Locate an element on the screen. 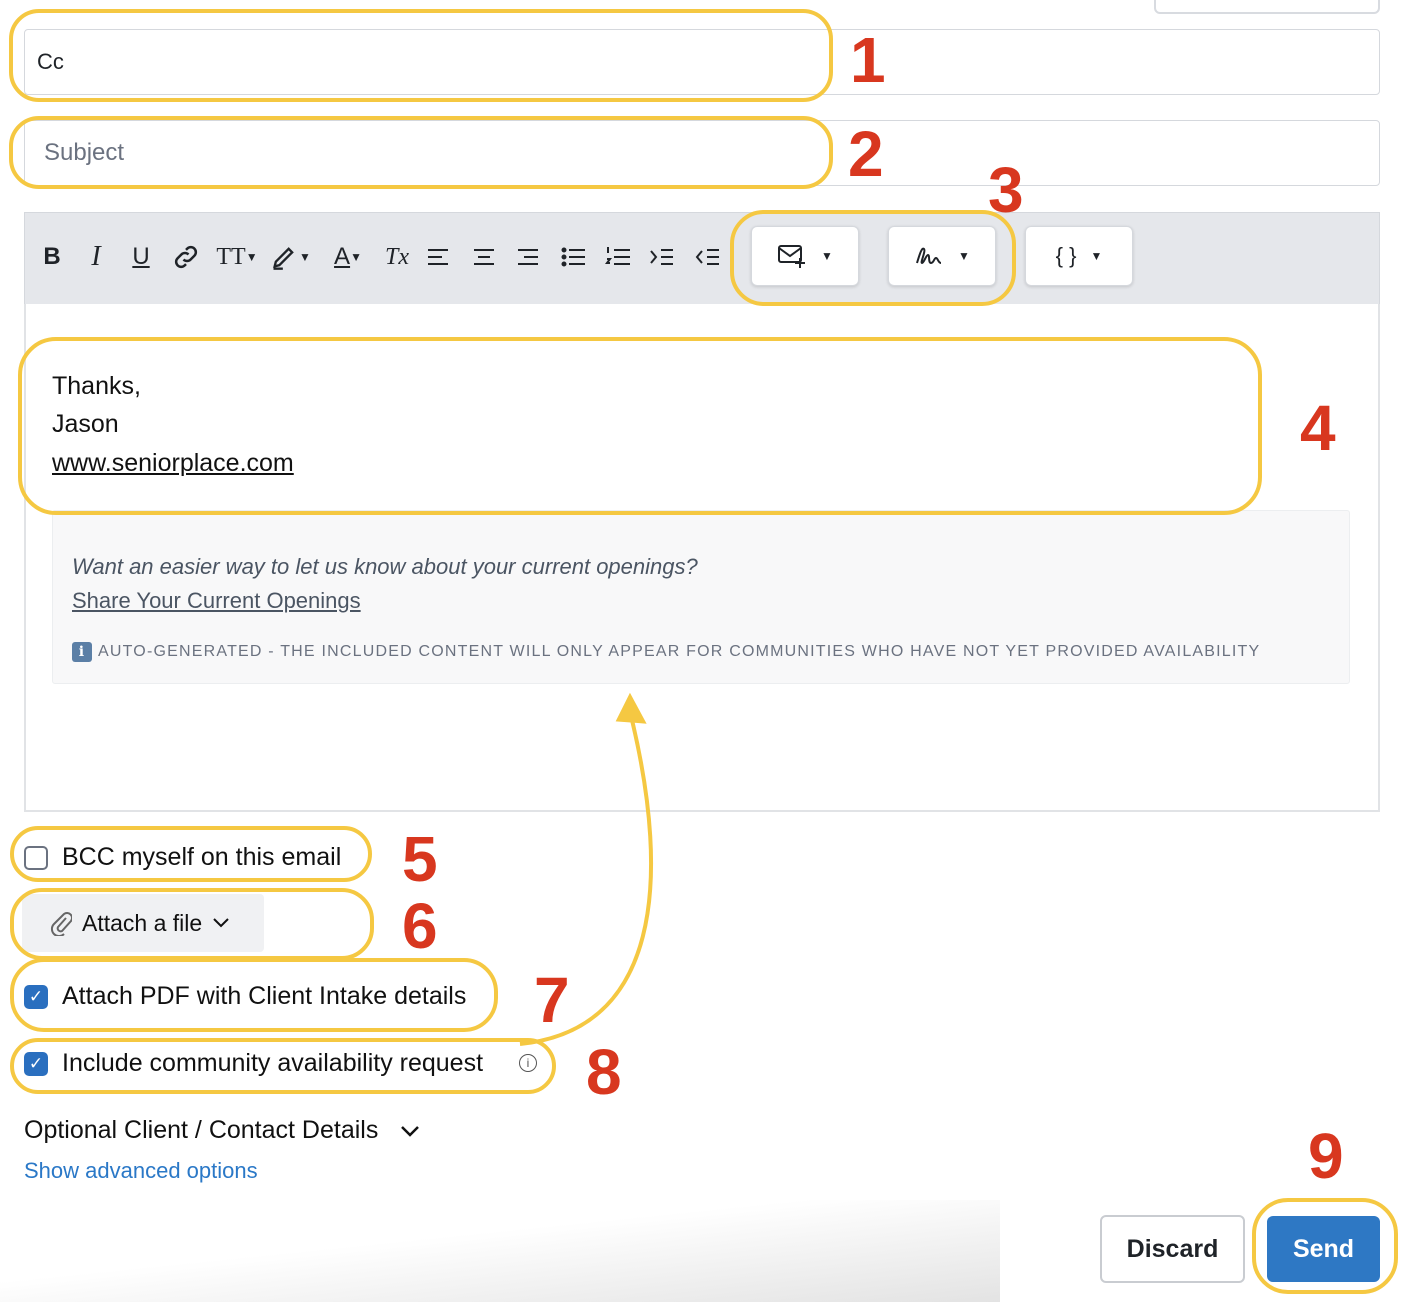  annotation-number-7: 7 is located at coordinates (552, 1000).